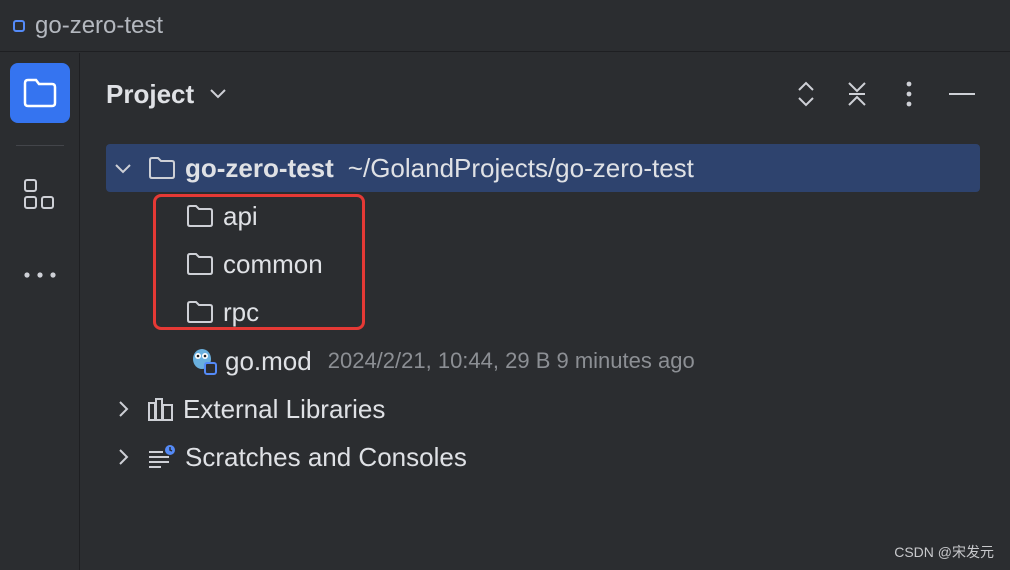 The width and height of the screenshot is (1010, 570). What do you see at coordinates (160, 409) in the screenshot?
I see `library-icon` at bounding box center [160, 409].